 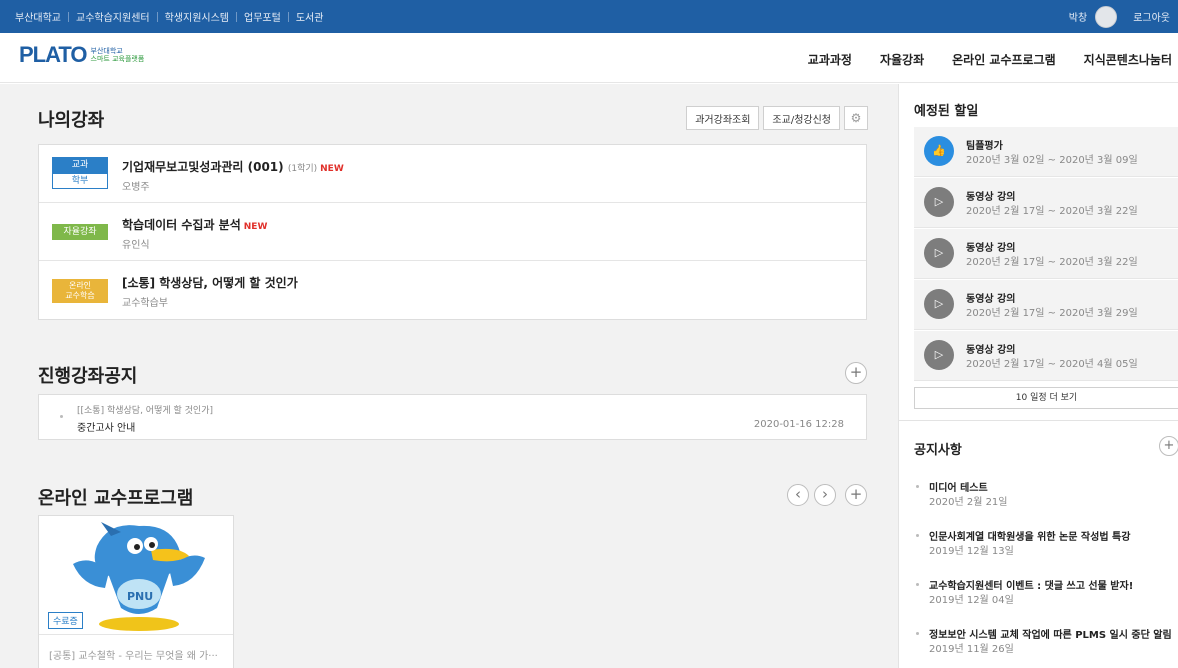 I want to click on course-professor: 유인식, so click(x=136, y=245).